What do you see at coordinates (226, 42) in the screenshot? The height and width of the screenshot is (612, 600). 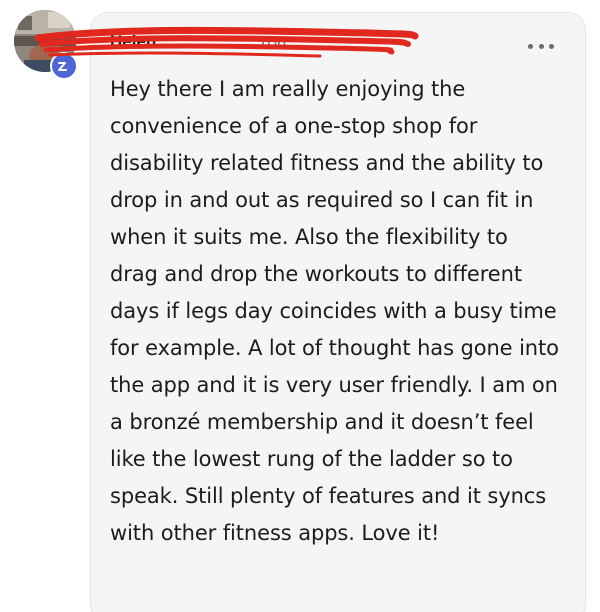 I see `redaction-scribble` at bounding box center [226, 42].